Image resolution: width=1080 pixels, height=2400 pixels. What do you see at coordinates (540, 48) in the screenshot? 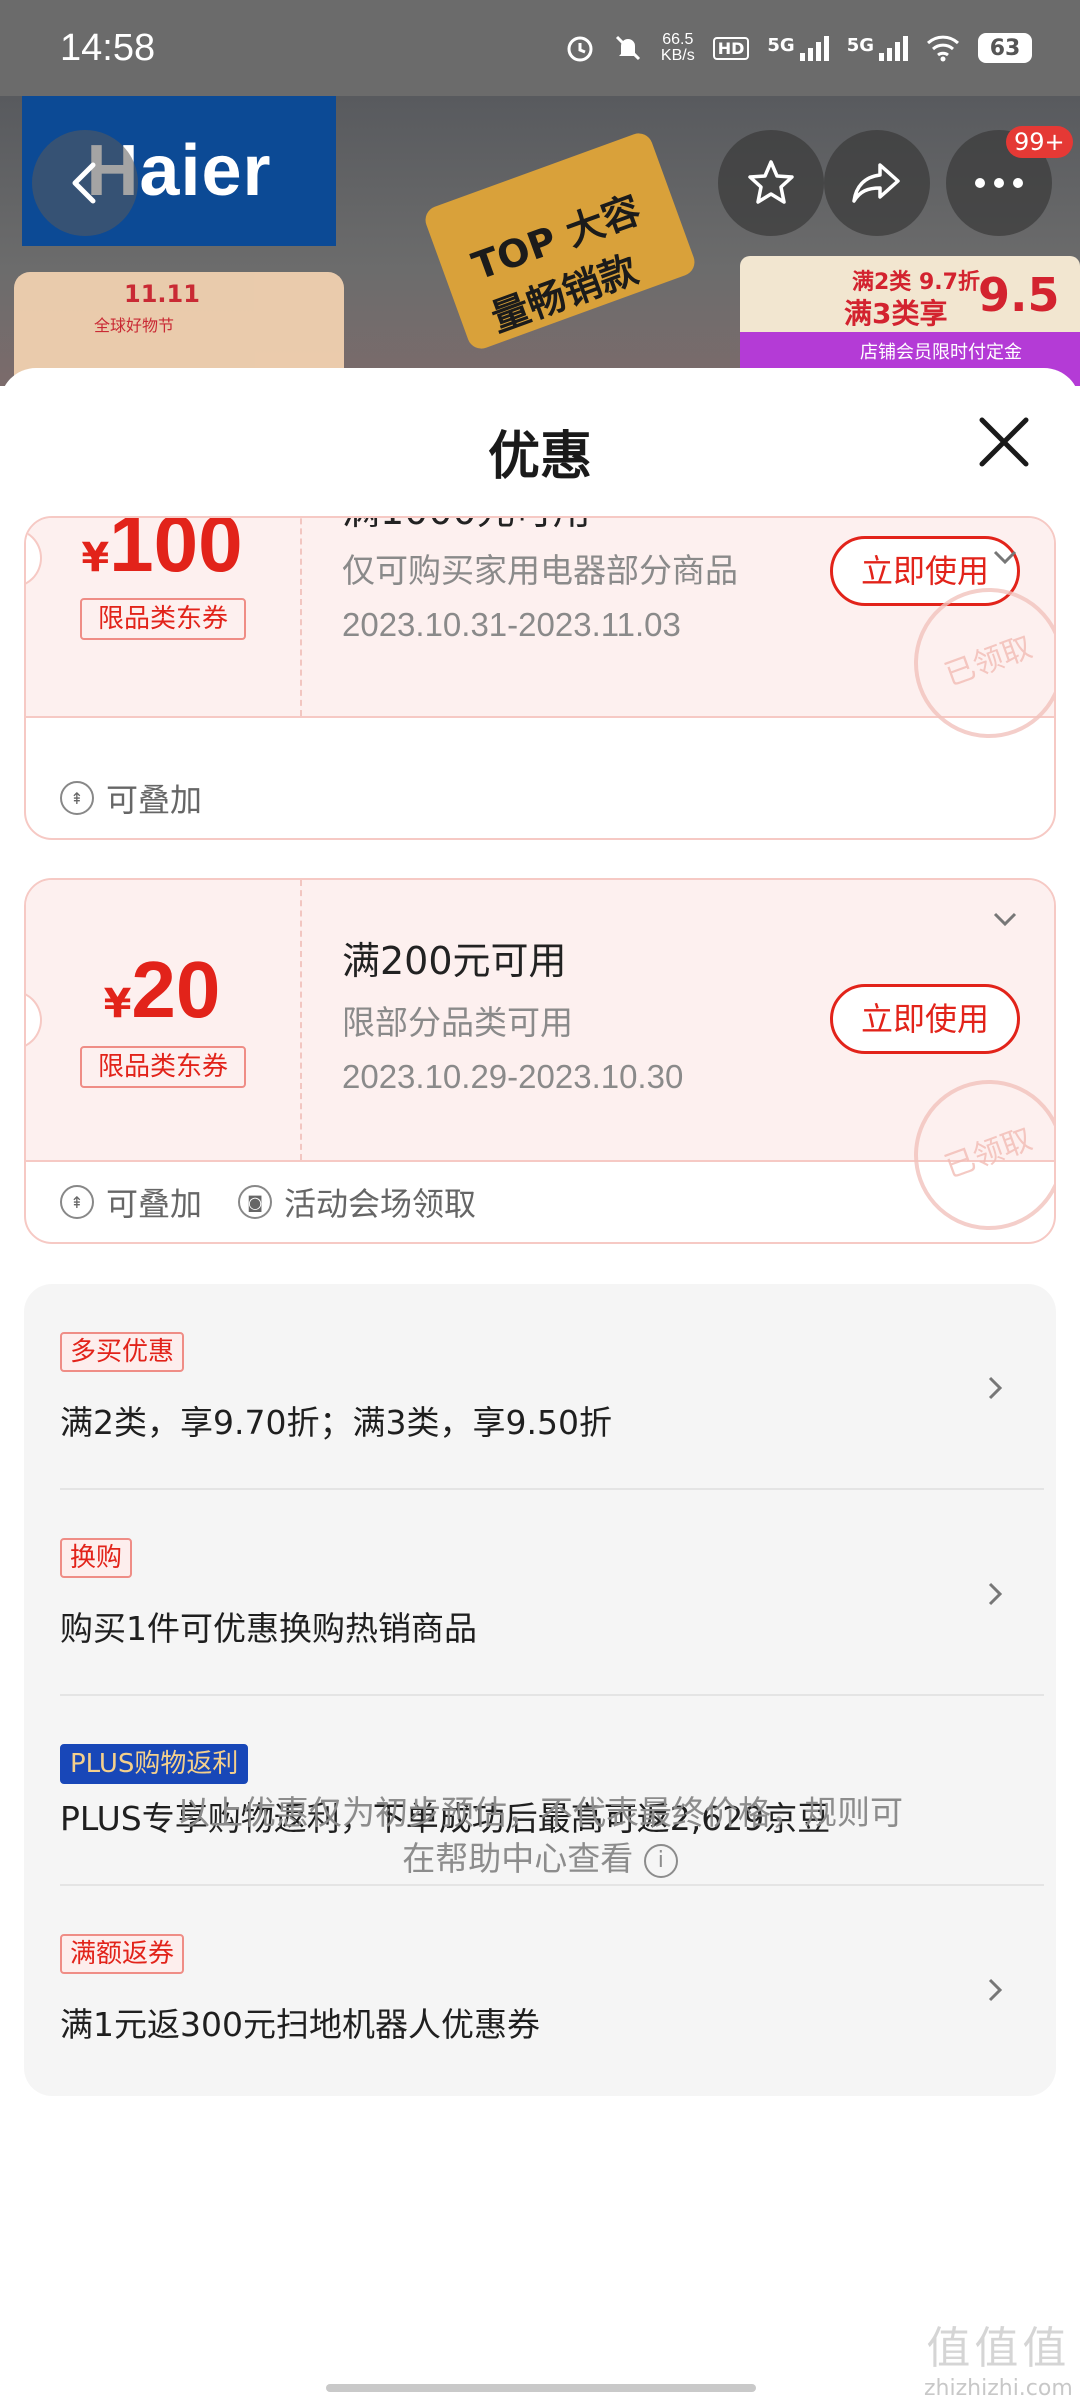
I see `status-bar: 14:58 66.5 KB/s HD 5G 5G 63` at bounding box center [540, 48].